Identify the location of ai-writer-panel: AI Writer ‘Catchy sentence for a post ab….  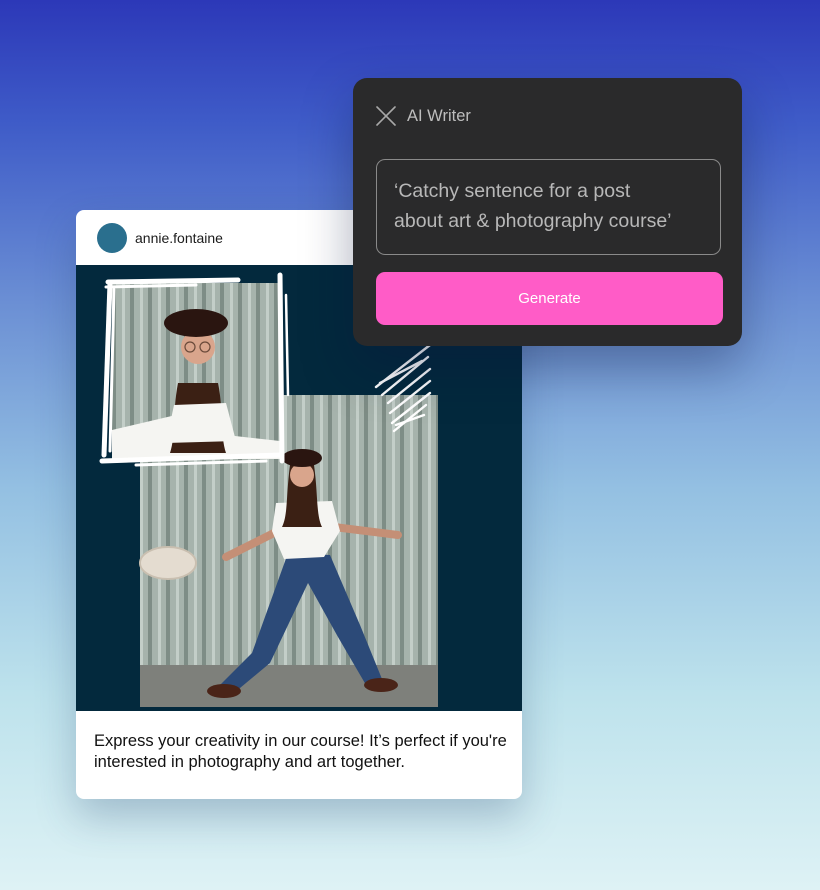
(547, 212).